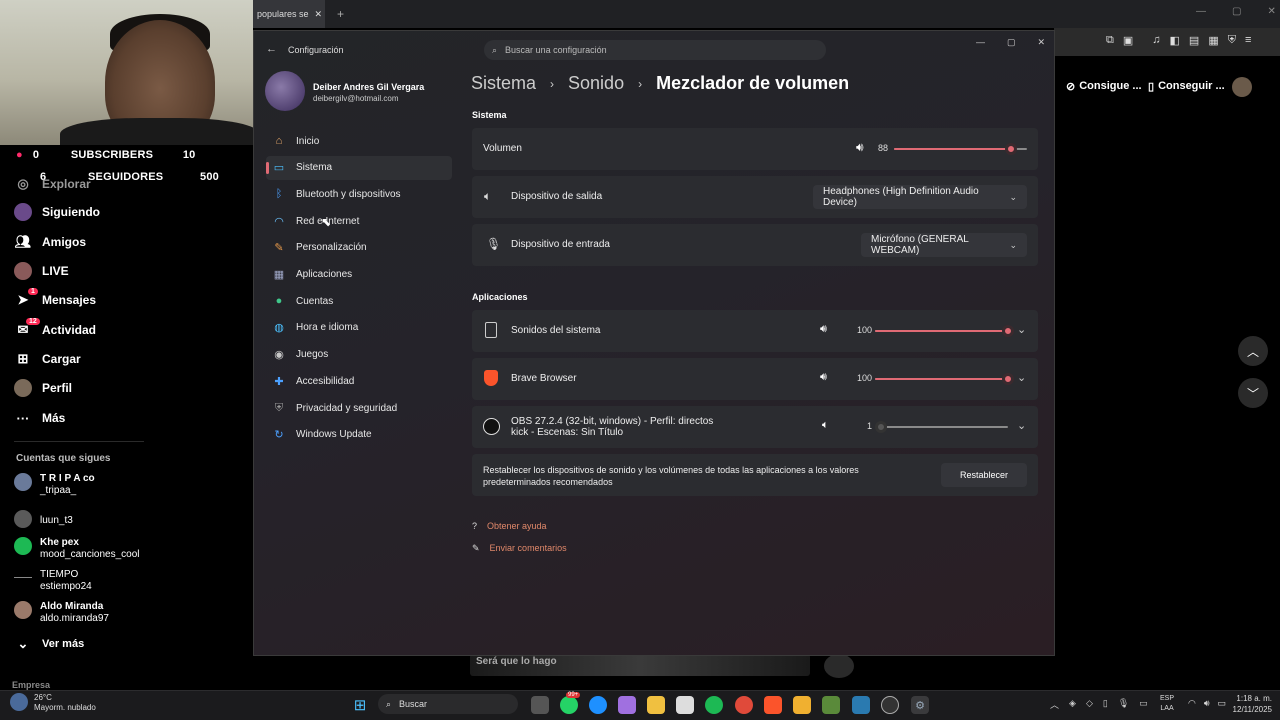  Describe the element at coordinates (359, 381) in the screenshot. I see `sidebar-item-accesibilidad: ✚ Accesibilidad` at that location.